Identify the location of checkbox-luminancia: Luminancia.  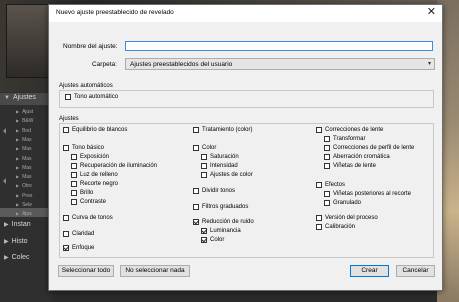
(221, 231).